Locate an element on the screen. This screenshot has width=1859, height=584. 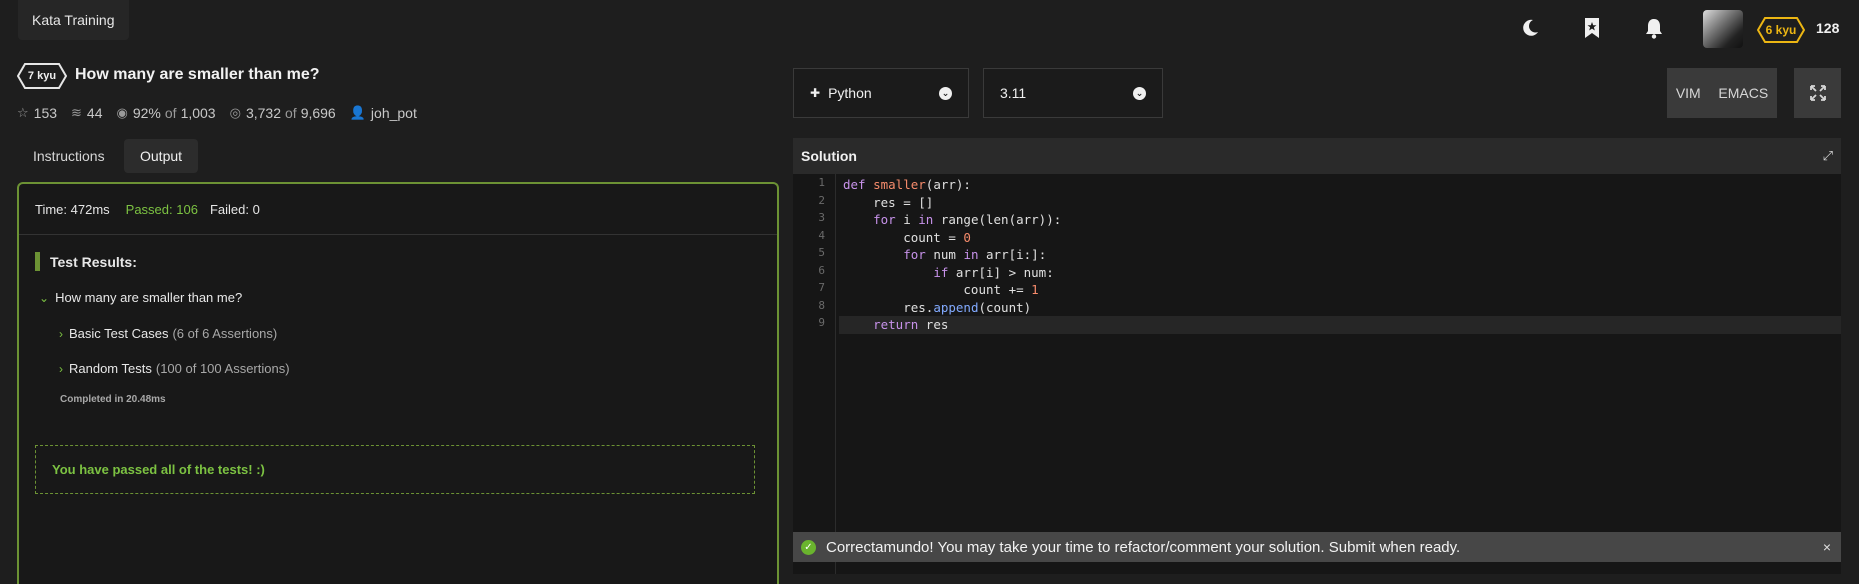
vim-mode-button: VIM is located at coordinates (1688, 93).